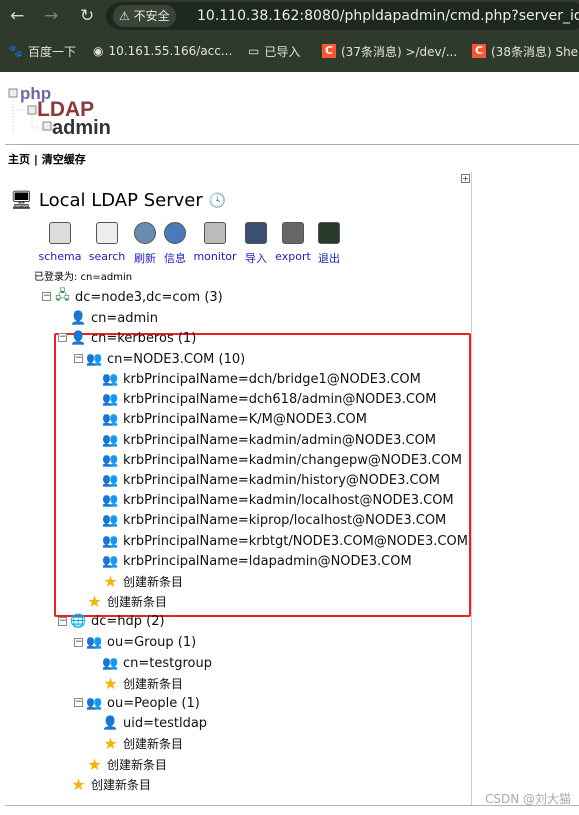  I want to click on tree-entry: 👤 uid=testldap, so click(154, 724).